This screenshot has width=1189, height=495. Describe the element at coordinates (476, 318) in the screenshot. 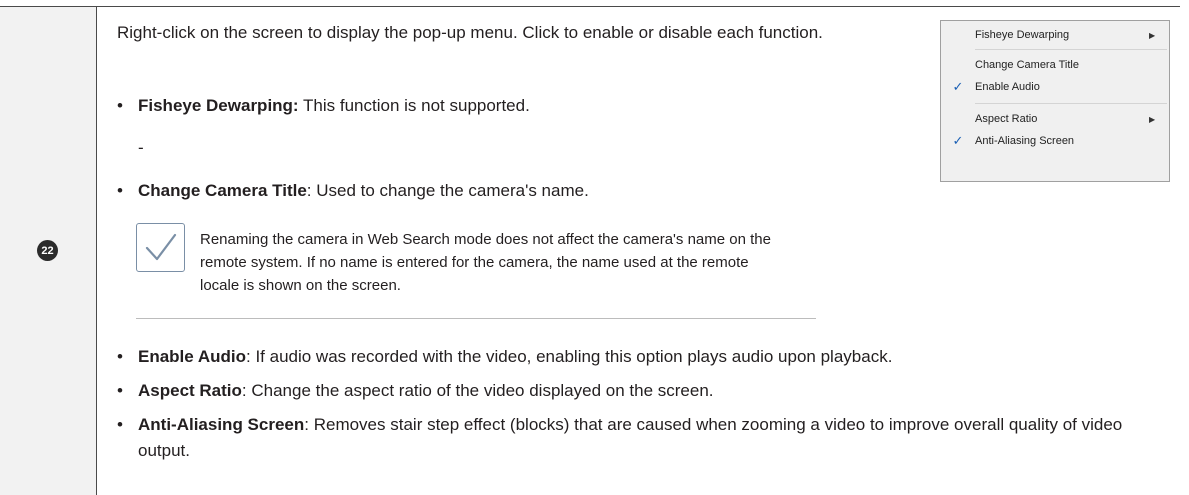

I see `note-divider` at that location.